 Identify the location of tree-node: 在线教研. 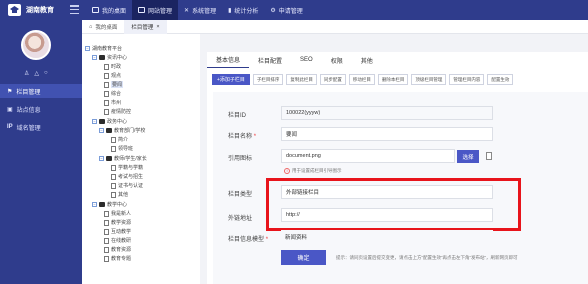
(117, 240).